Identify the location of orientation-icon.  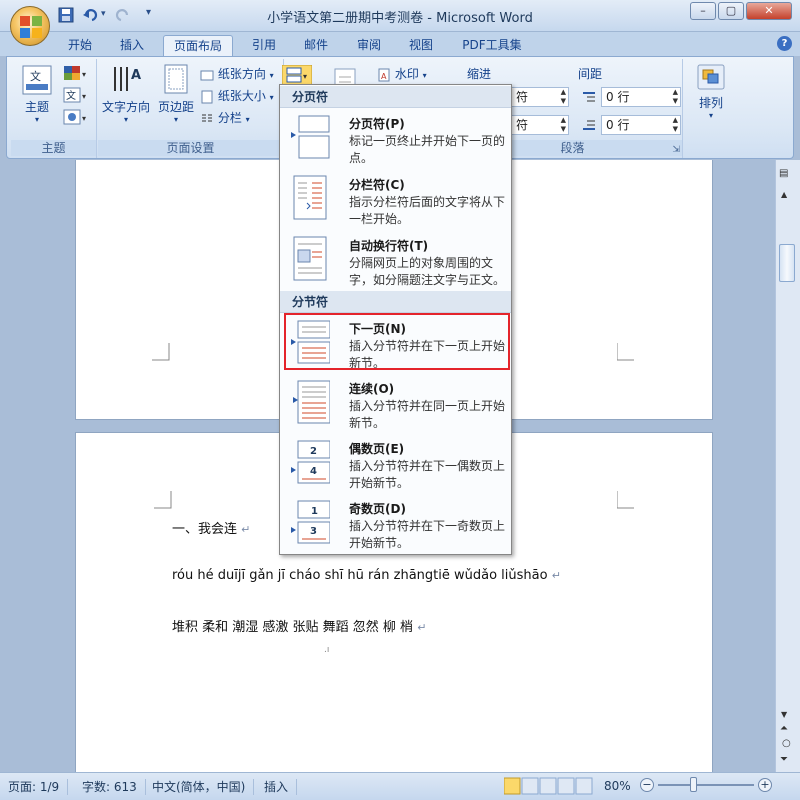
(207, 75).